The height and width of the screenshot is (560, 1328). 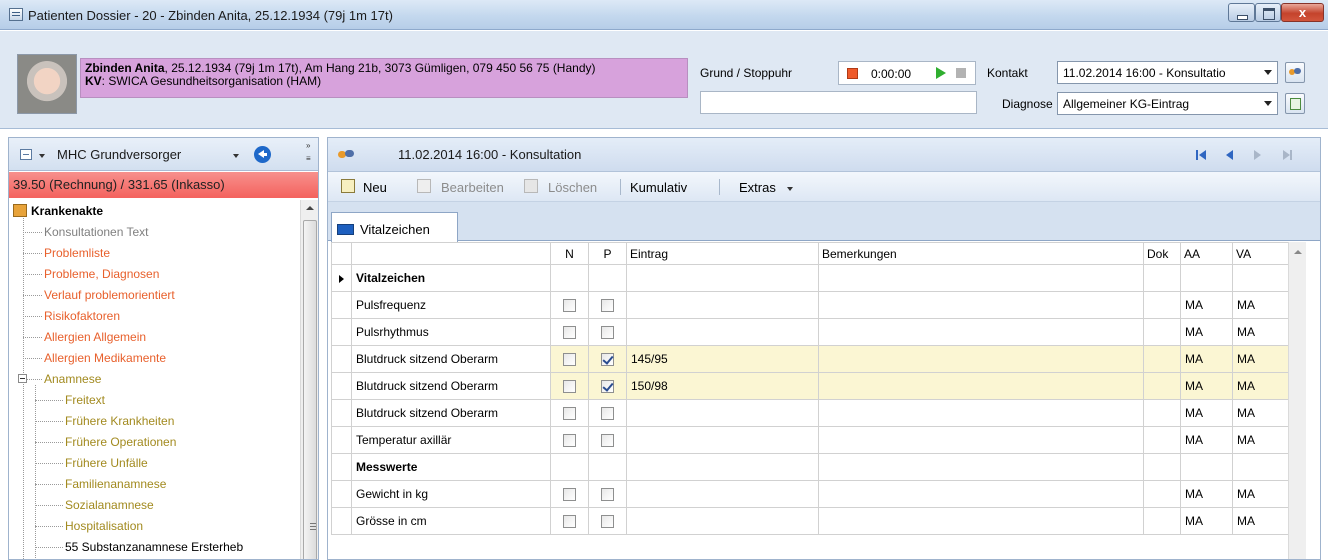 I want to click on record-icon, so click(x=852, y=73).